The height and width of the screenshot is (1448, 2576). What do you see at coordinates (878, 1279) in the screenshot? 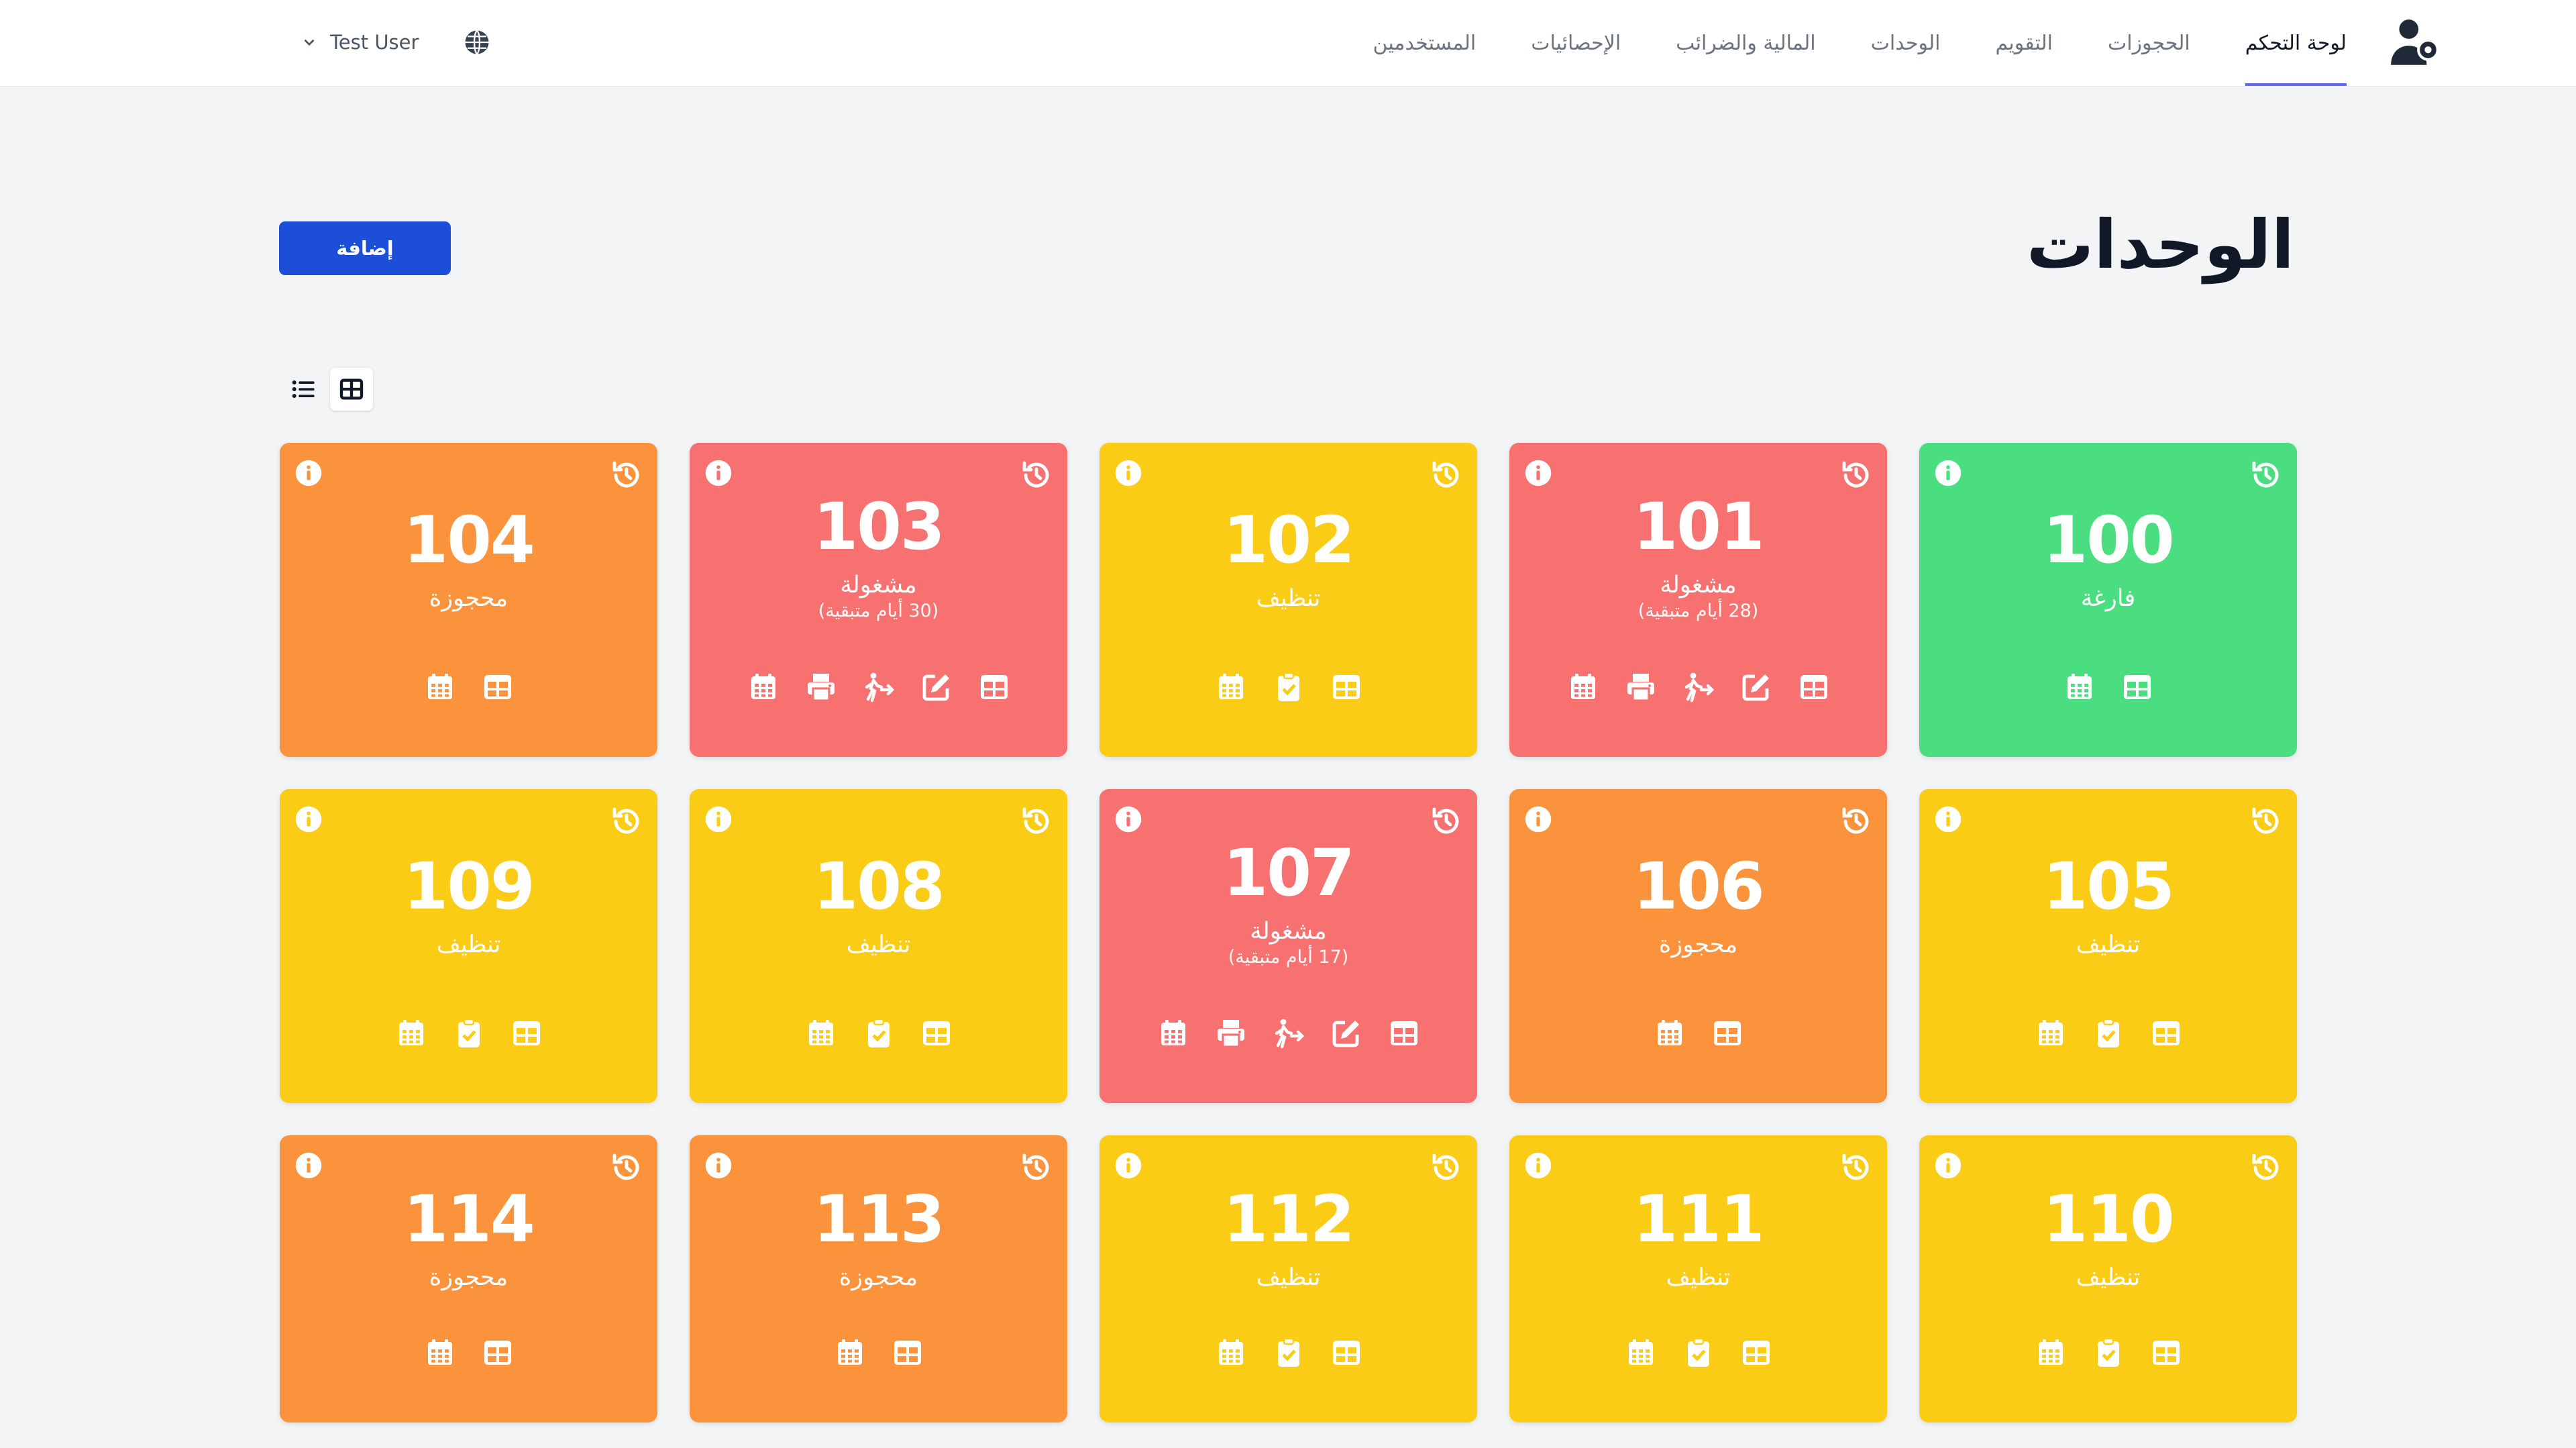
I see `unit-card: 113 محجوزة` at bounding box center [878, 1279].